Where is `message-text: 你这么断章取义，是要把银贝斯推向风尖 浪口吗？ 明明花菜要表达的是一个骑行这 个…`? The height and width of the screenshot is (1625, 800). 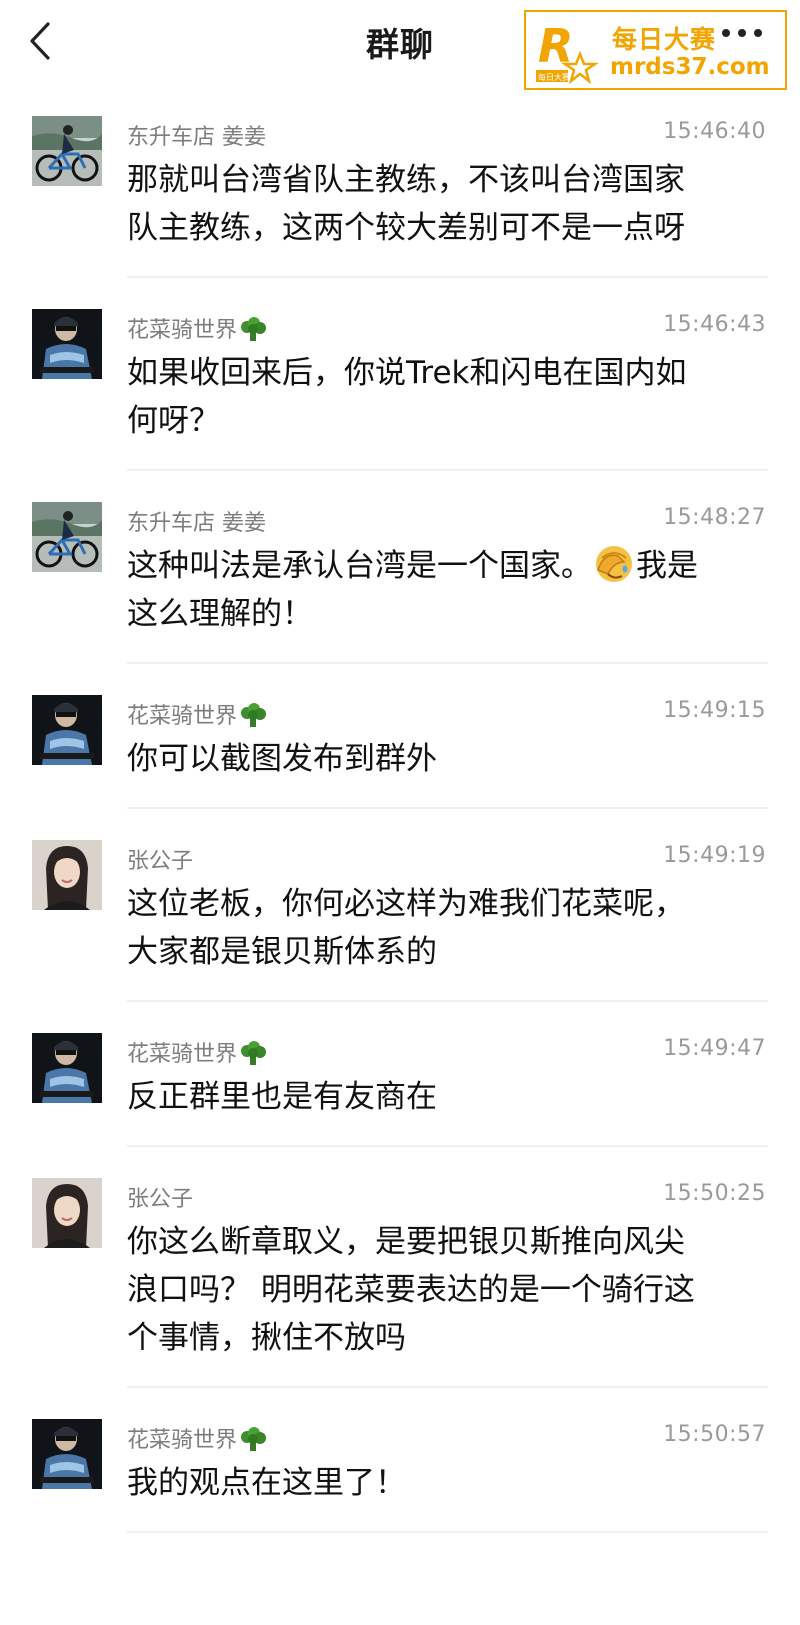
message-text: 你这么断章取义，是要把银贝斯推向风尖 浪口吗？ 明明花菜要表达的是一个骑行这 个… is located at coordinates (447, 1290).